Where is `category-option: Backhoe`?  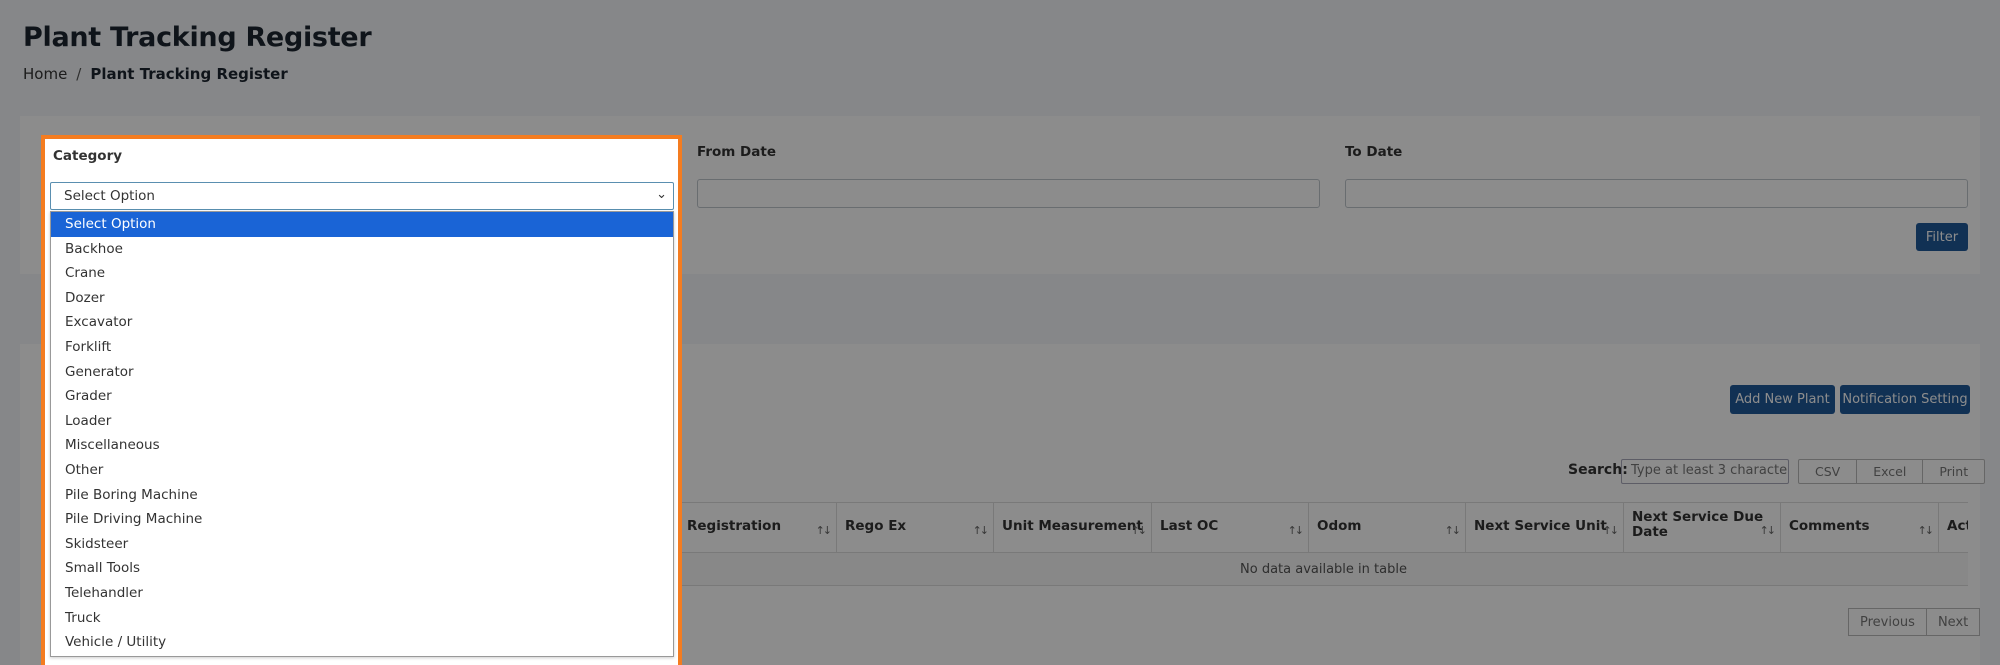 category-option: Backhoe is located at coordinates (362, 249).